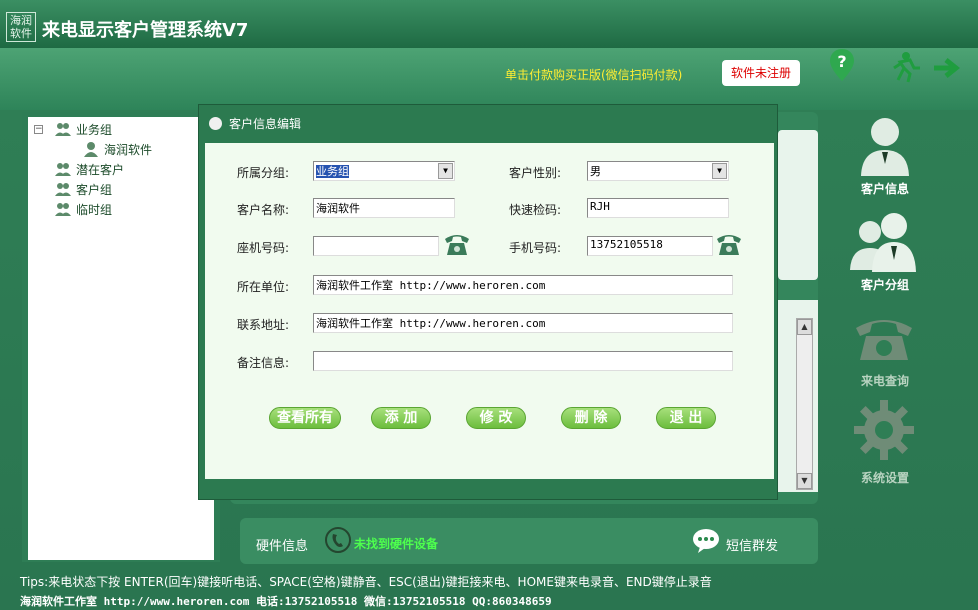 Image resolution: width=978 pixels, height=610 pixels. I want to click on tree-item-label: 客户组, so click(94, 189).